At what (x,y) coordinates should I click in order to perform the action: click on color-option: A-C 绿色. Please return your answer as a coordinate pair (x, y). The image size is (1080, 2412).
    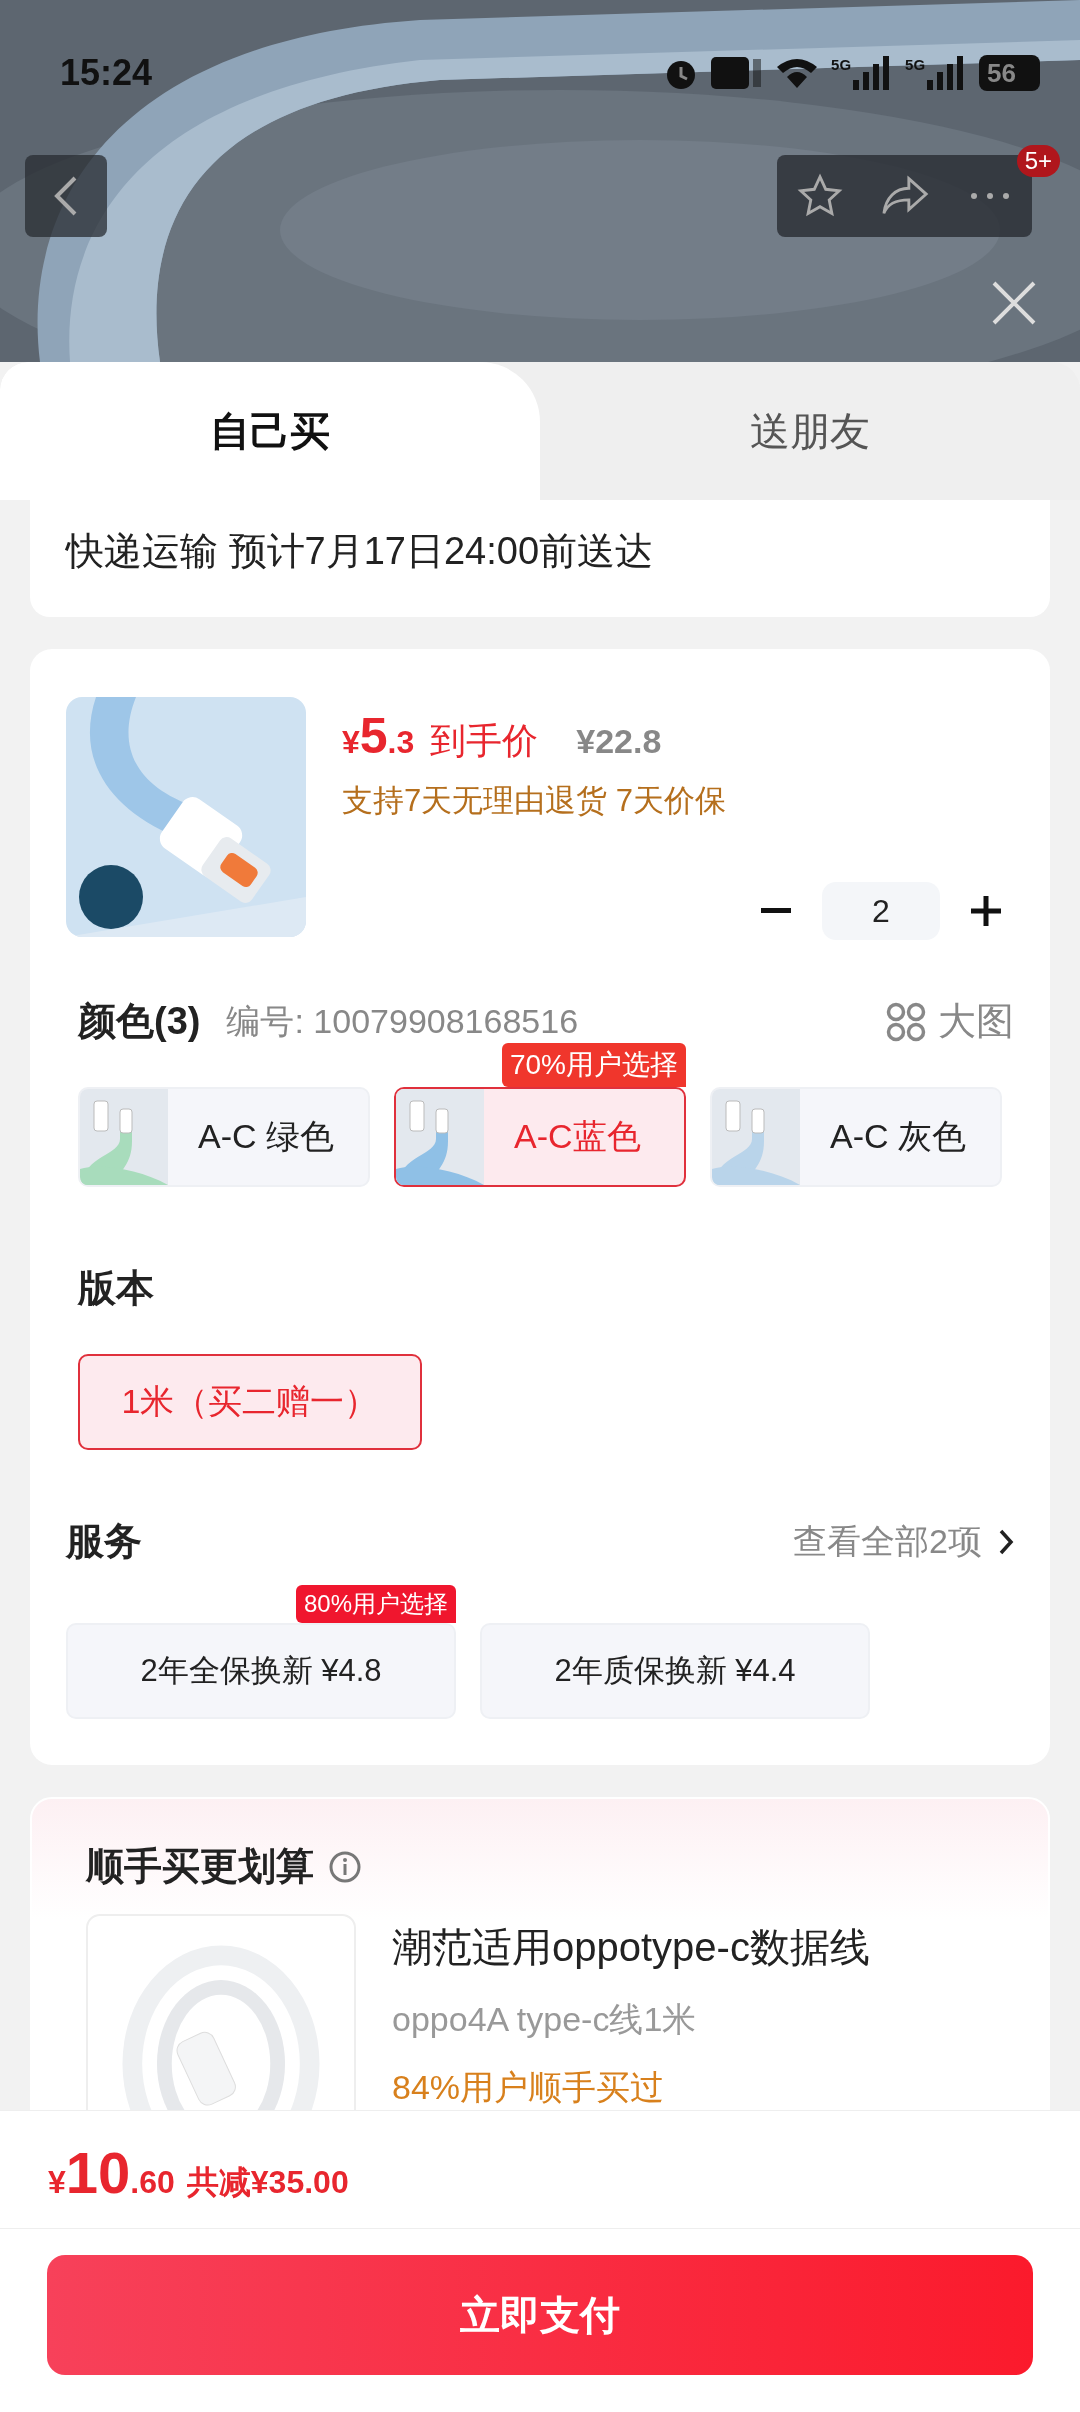
    Looking at the image, I should click on (224, 1137).